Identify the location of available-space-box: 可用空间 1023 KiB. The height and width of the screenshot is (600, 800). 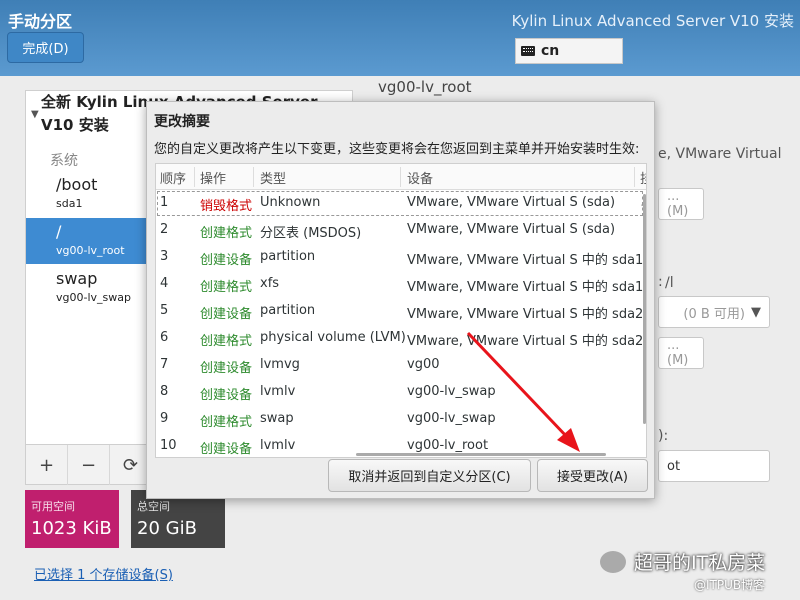
(72, 519).